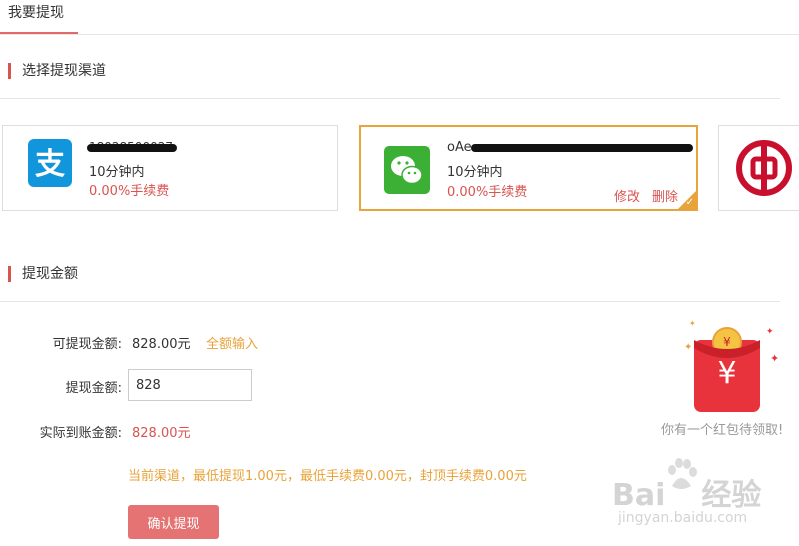 Image resolution: width=799 pixels, height=546 pixels. Describe the element at coordinates (627, 195) in the screenshot. I see `edit-channel-link: 修改` at that location.